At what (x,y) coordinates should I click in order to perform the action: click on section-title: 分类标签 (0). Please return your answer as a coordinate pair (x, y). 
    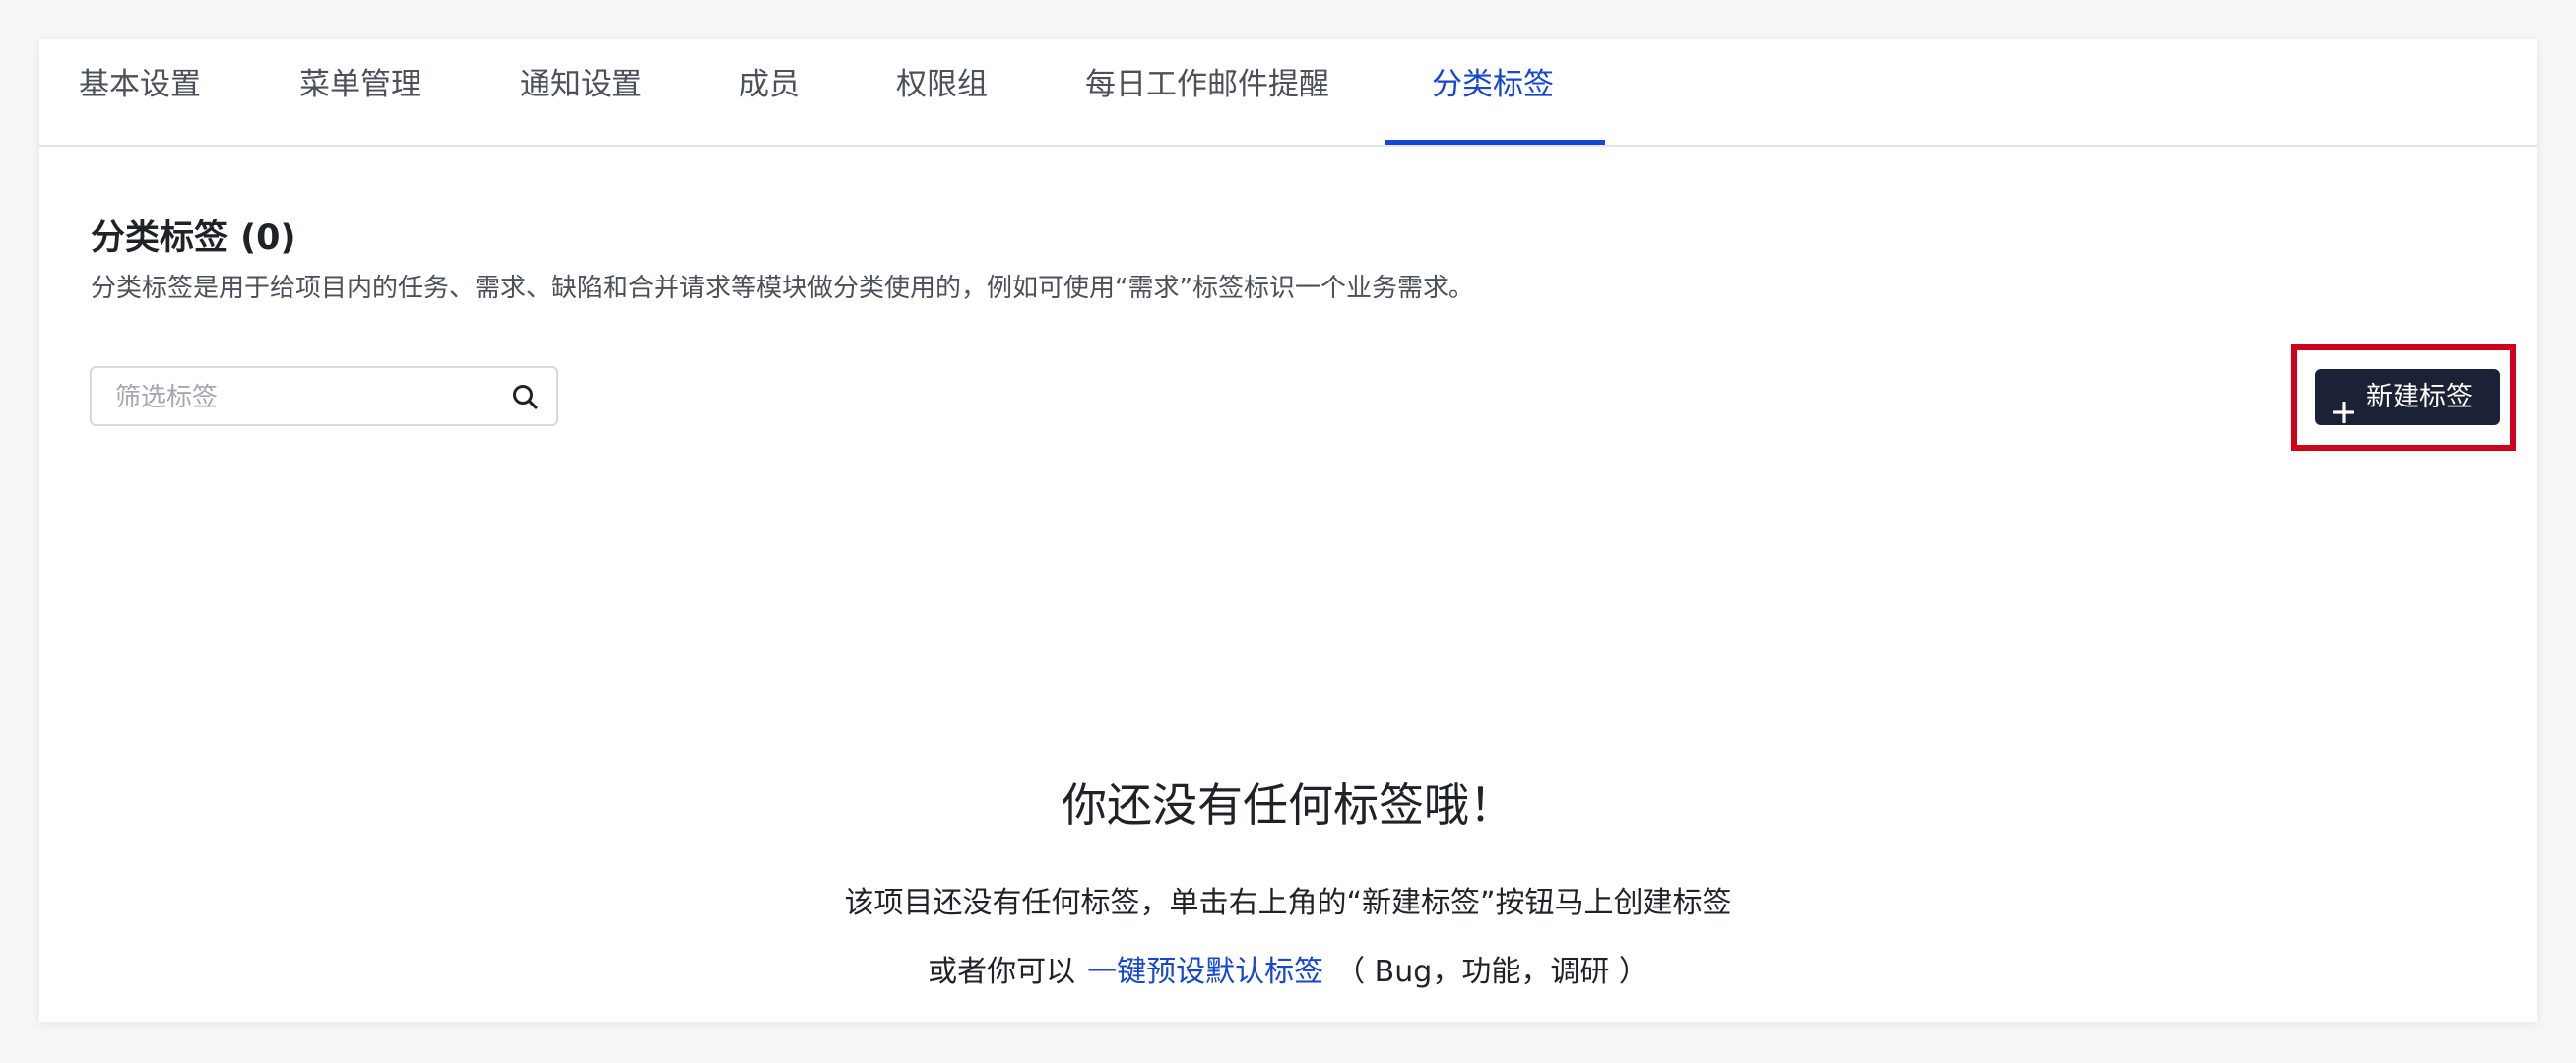
    Looking at the image, I should click on (193, 238).